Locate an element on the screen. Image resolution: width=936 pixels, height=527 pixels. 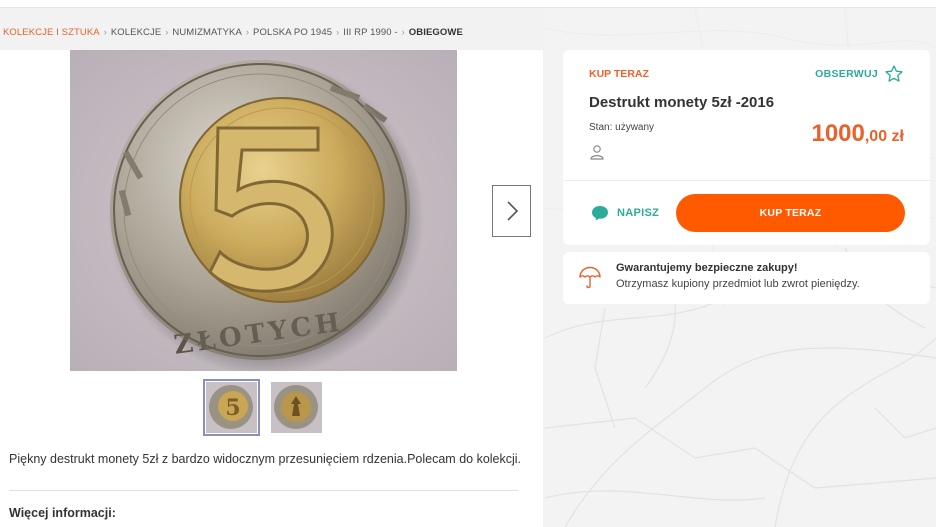
coin-thumbnail-obverse: 5 is located at coordinates (231, 407).